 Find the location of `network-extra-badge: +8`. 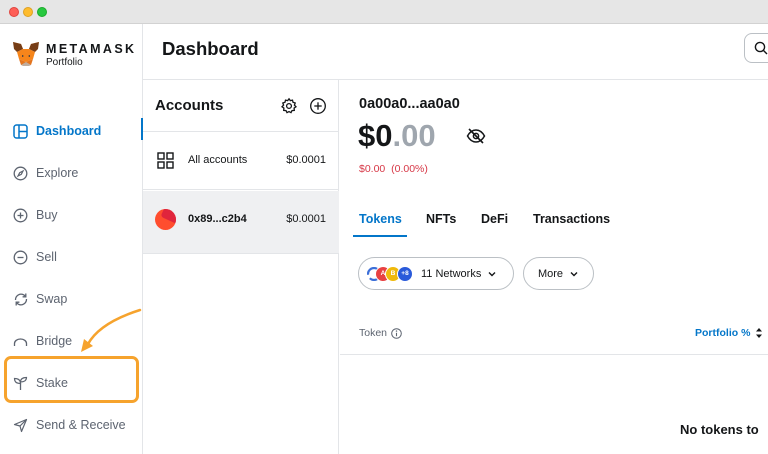

network-extra-badge: +8 is located at coordinates (405, 273).